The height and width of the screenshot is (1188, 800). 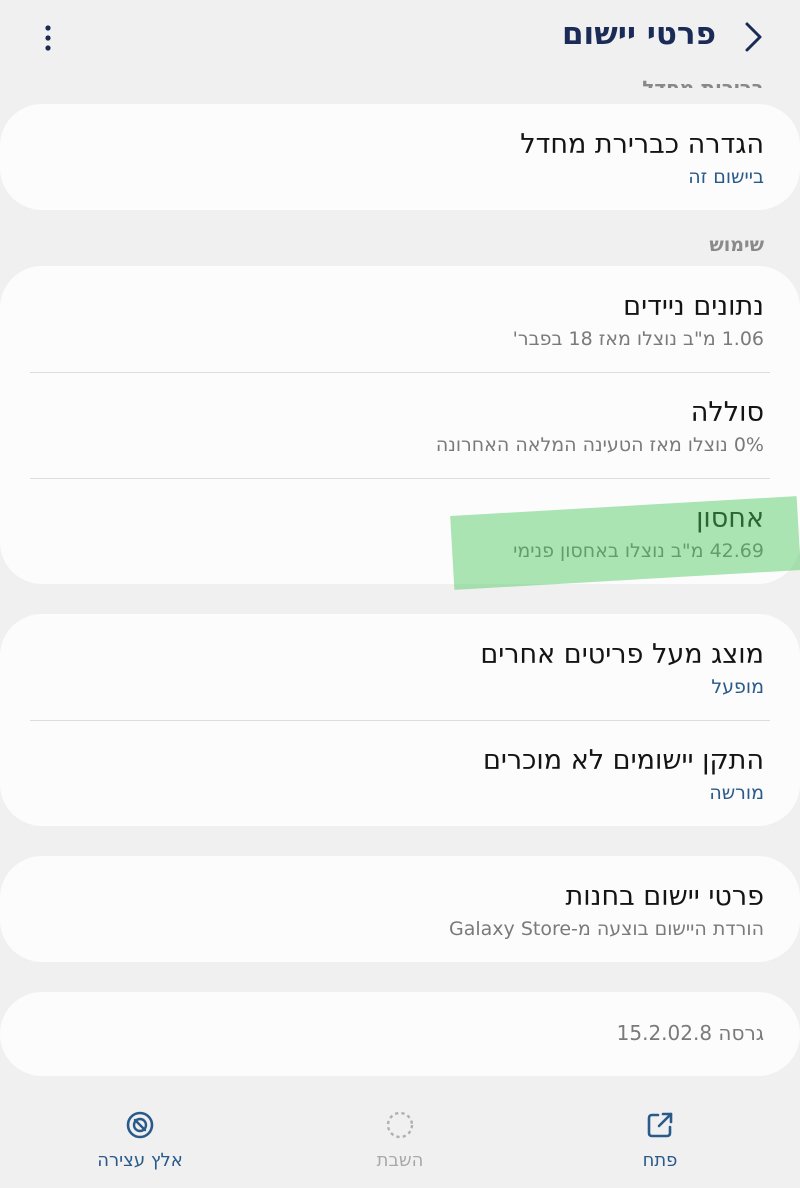 I want to click on display-over-apps-title: מוצג מעל פריטים אחרים, so click(x=622, y=654).